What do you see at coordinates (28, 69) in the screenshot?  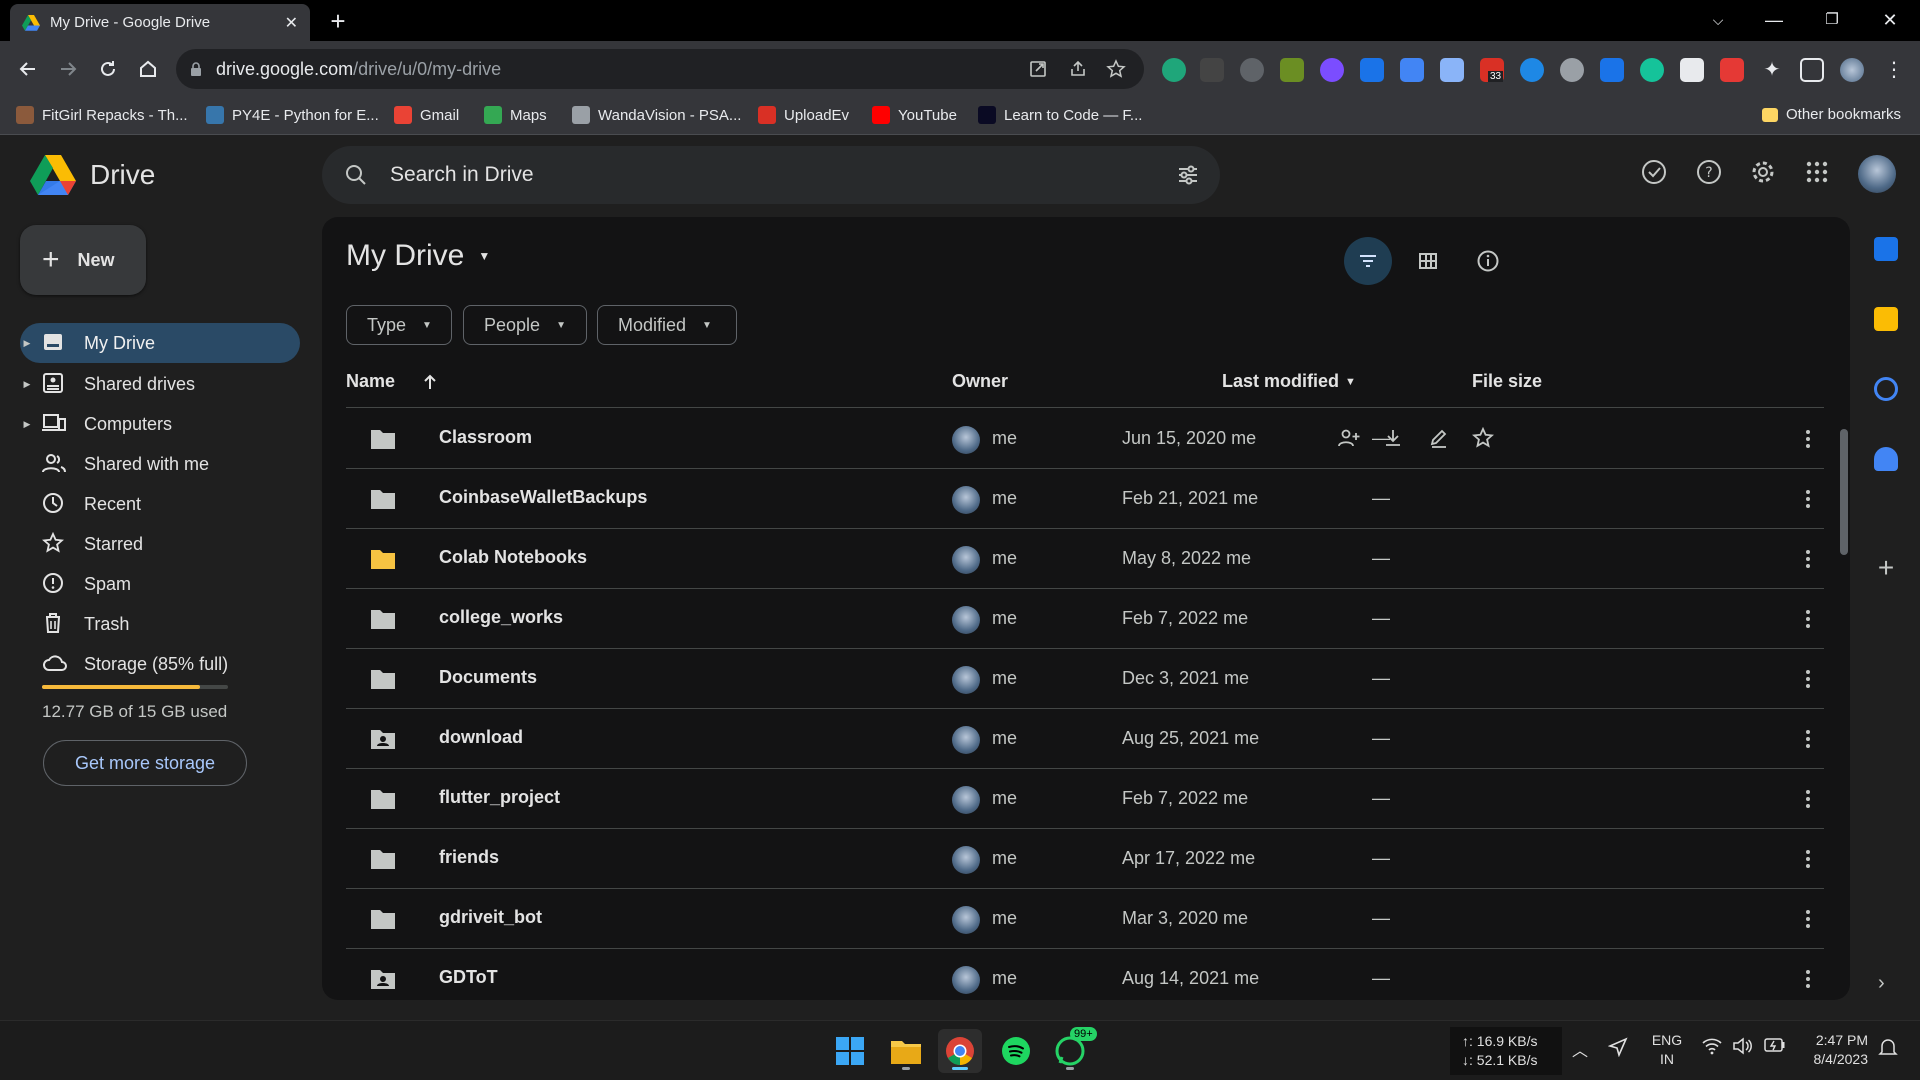 I see `back-icon` at bounding box center [28, 69].